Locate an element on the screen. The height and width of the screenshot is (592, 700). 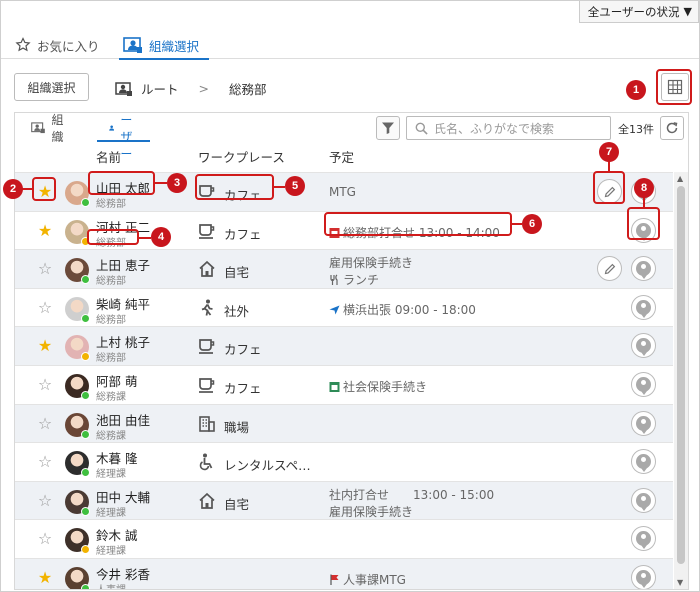
walking-icon is located at coordinates (207, 307).